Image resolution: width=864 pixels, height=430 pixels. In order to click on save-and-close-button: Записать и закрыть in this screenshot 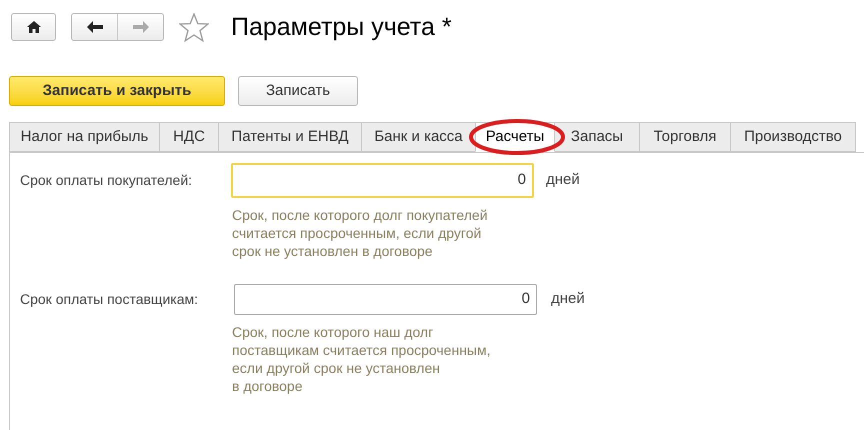, I will do `click(117, 91)`.